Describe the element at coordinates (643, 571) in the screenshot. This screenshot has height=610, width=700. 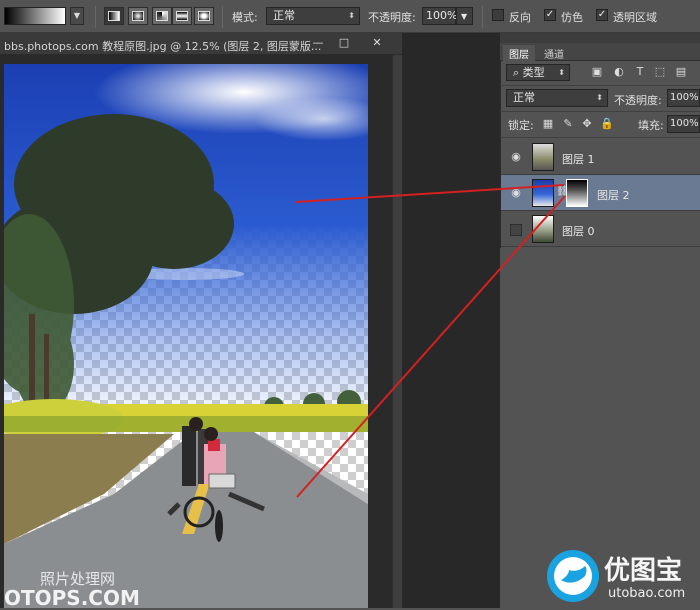
I see `watermark-cn-right: 优图宝` at that location.